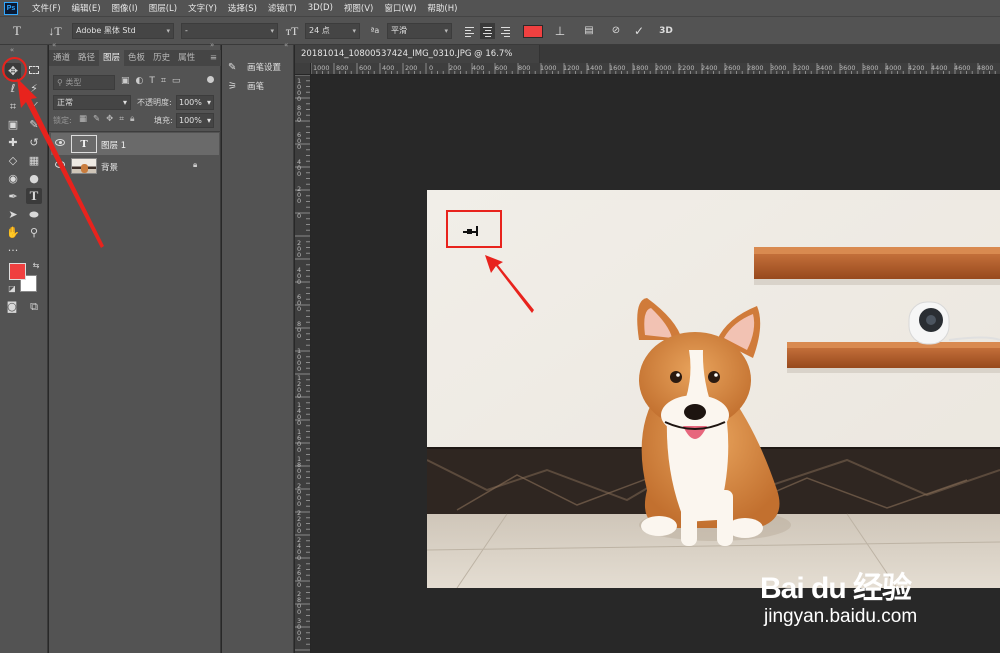 The height and width of the screenshot is (653, 1000). What do you see at coordinates (46, 8) in the screenshot?
I see `menu-file: 文件(F)` at bounding box center [46, 8].